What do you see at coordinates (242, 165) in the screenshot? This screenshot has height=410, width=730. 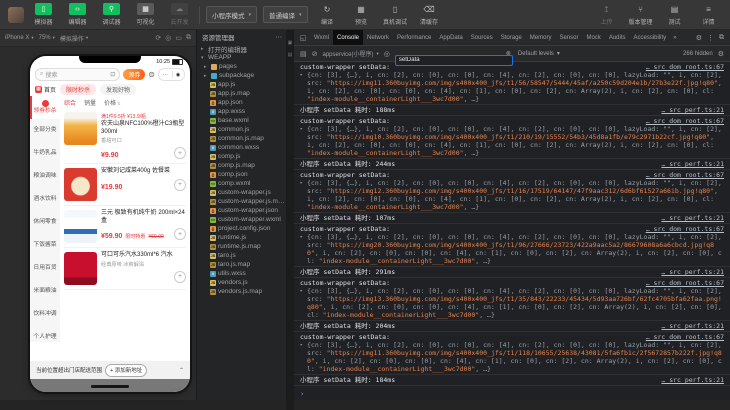 I see `file-row: ▸ comp.js.map` at bounding box center [242, 165].